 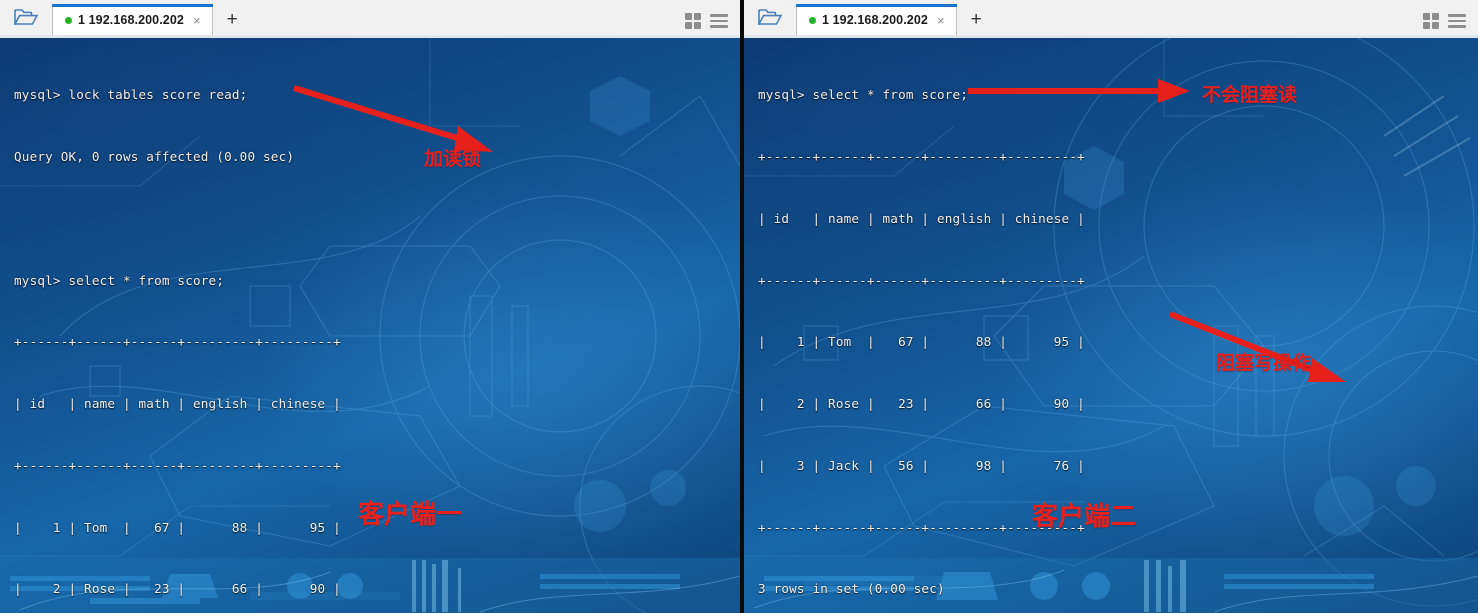 I want to click on tab-bar-right: 1 192.168.200.202 × +, so click(x=1111, y=19).